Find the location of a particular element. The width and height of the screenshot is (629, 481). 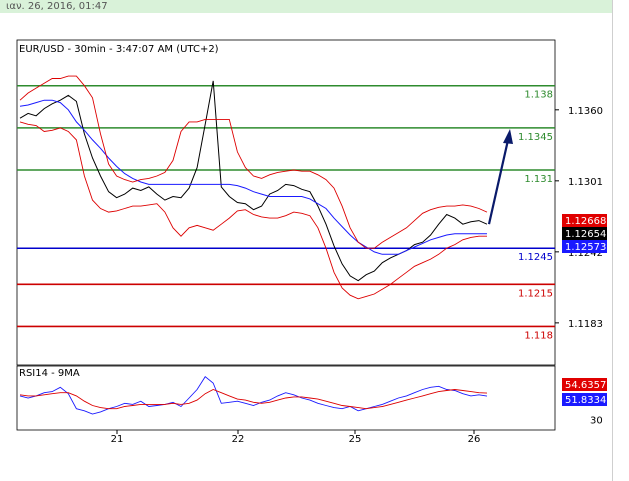

rsi-y-tick-label: 30 is located at coordinates (596, 420).